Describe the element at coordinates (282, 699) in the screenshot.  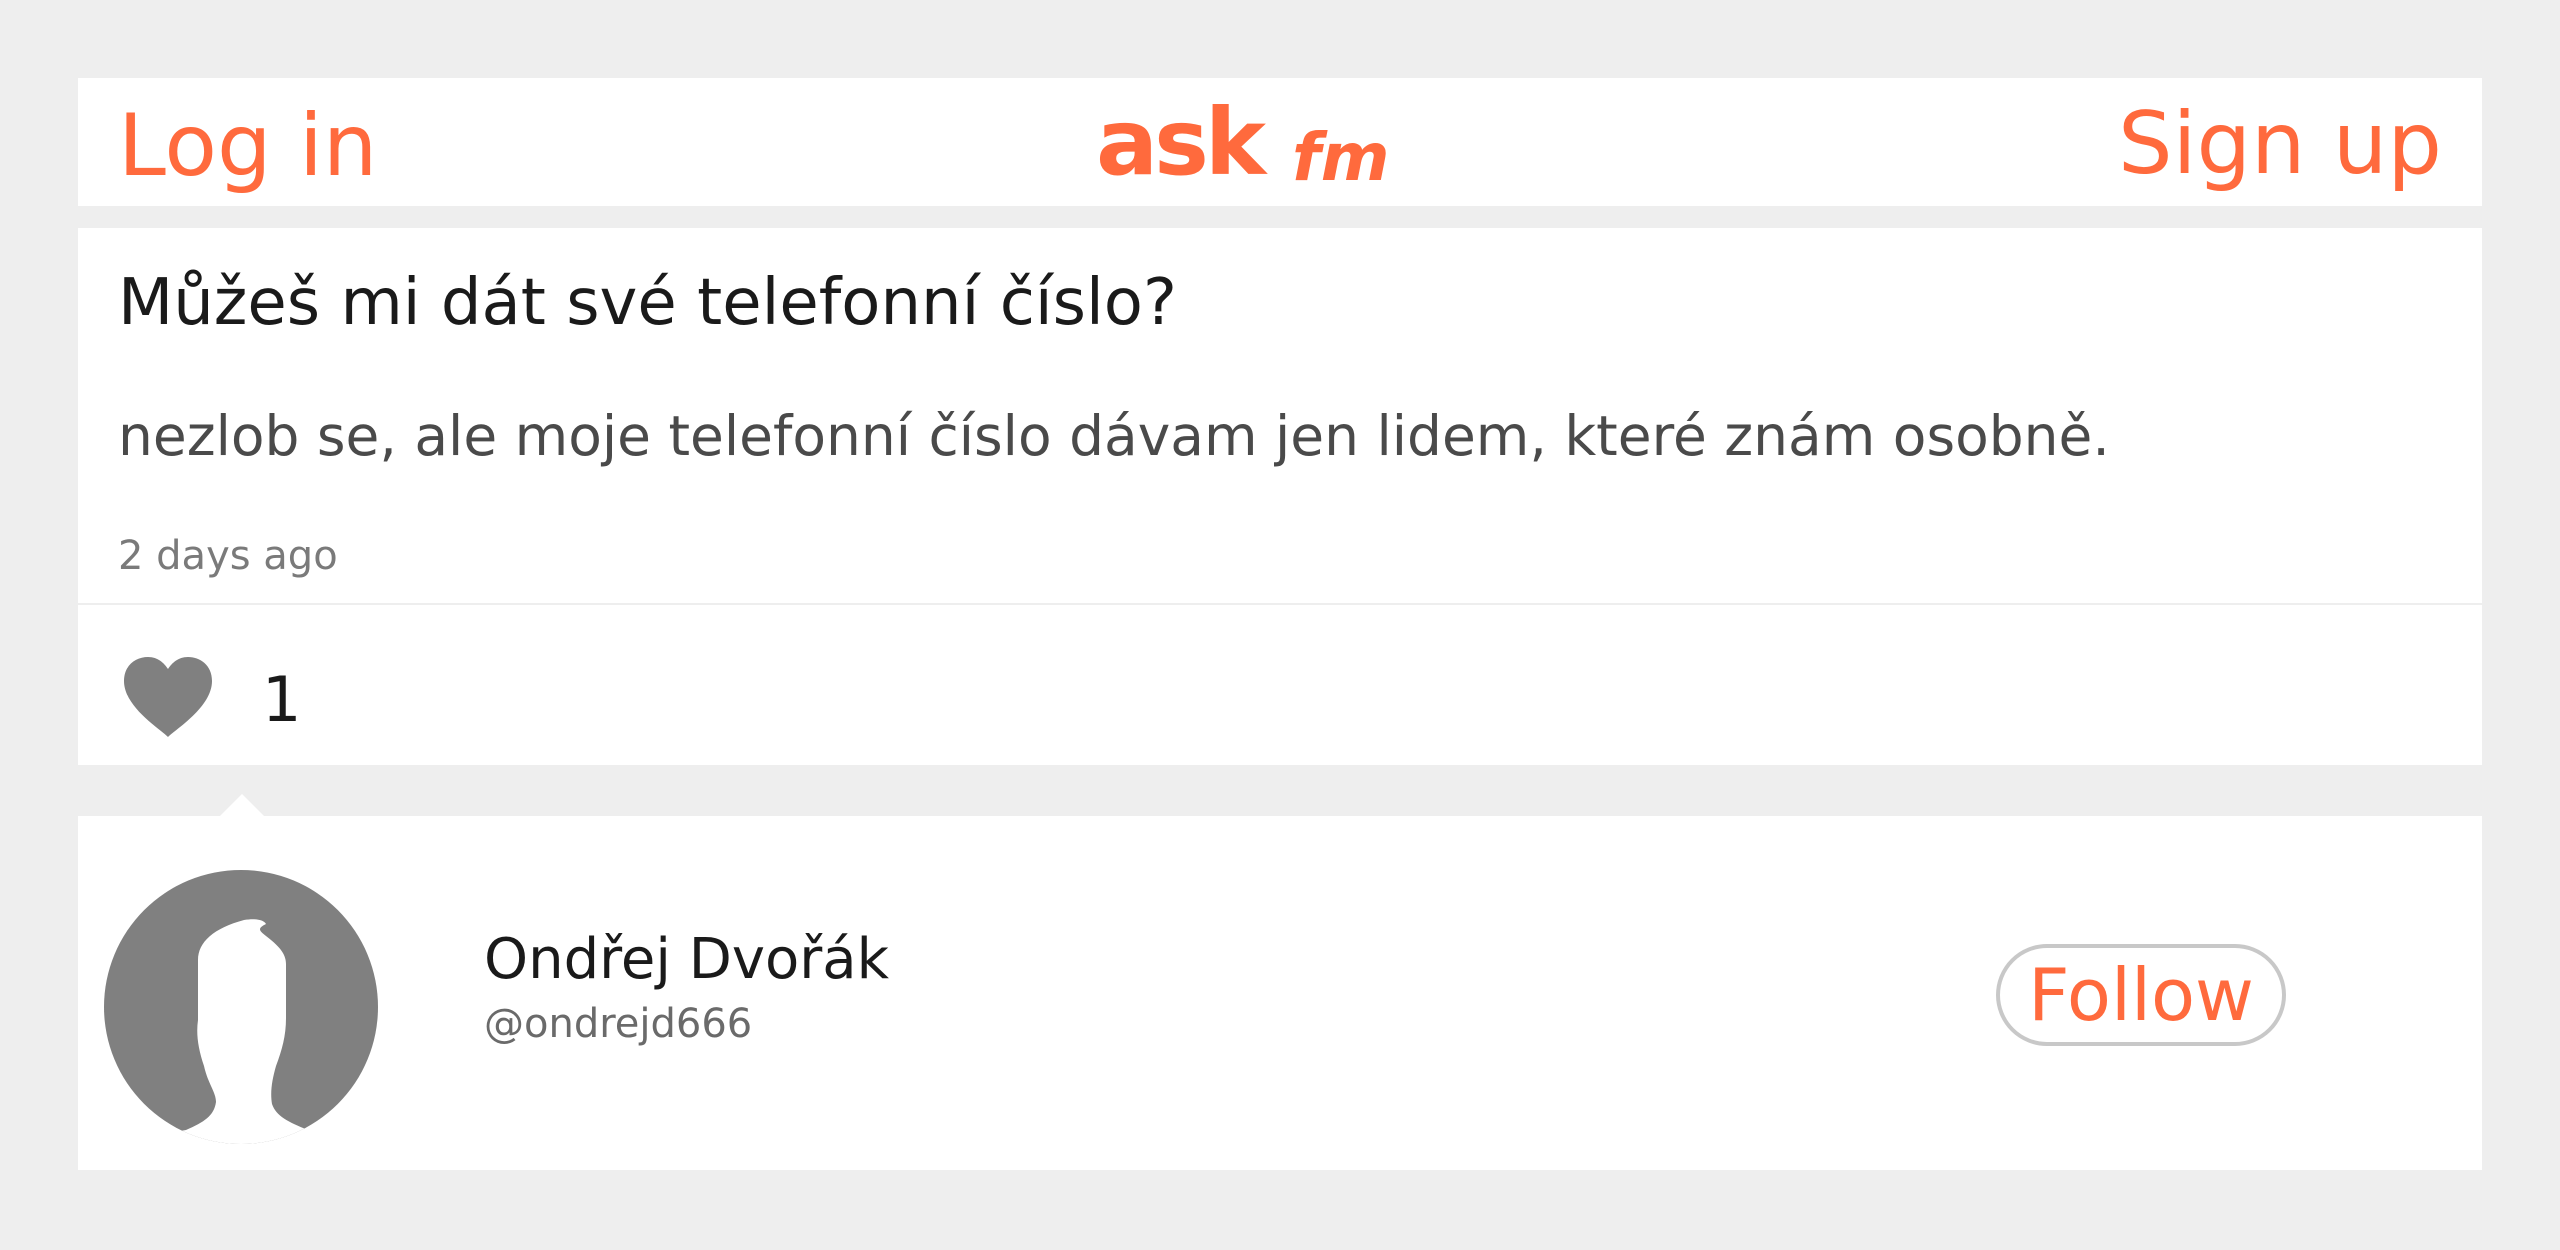
I see `like-count: 1` at that location.